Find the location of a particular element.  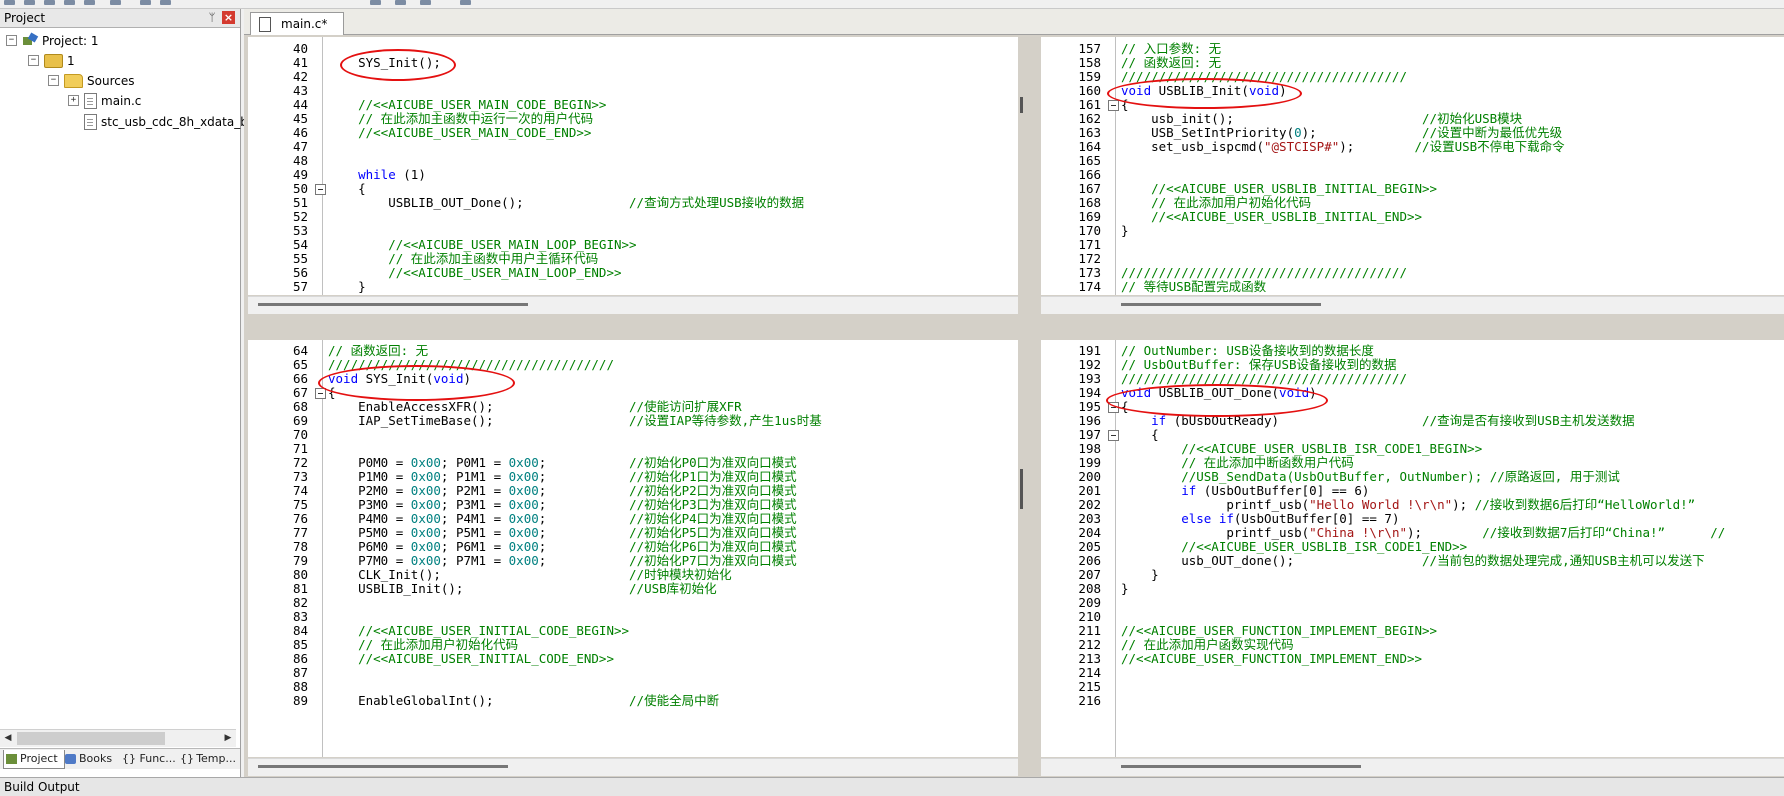

expand-icon: + is located at coordinates (73, 100).